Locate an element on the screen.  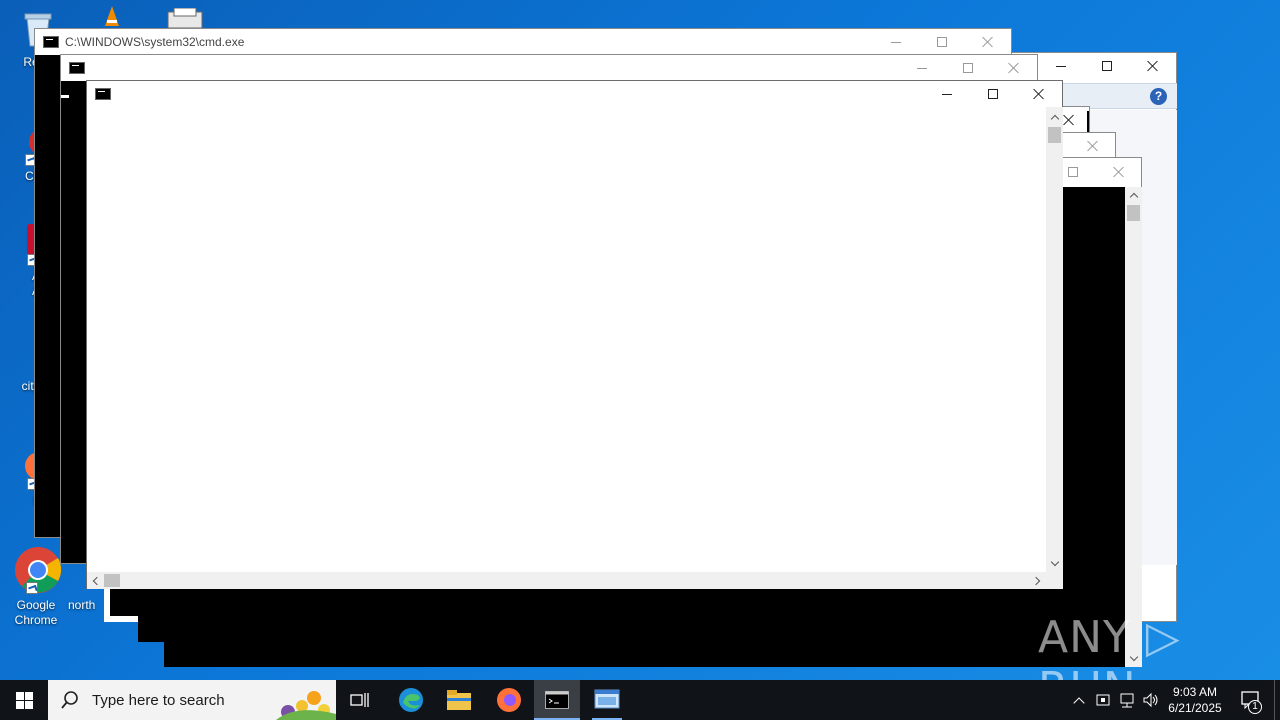
taskbar-clock: 9:03 AM 6/21/2025 is located at coordinates (1195, 700).